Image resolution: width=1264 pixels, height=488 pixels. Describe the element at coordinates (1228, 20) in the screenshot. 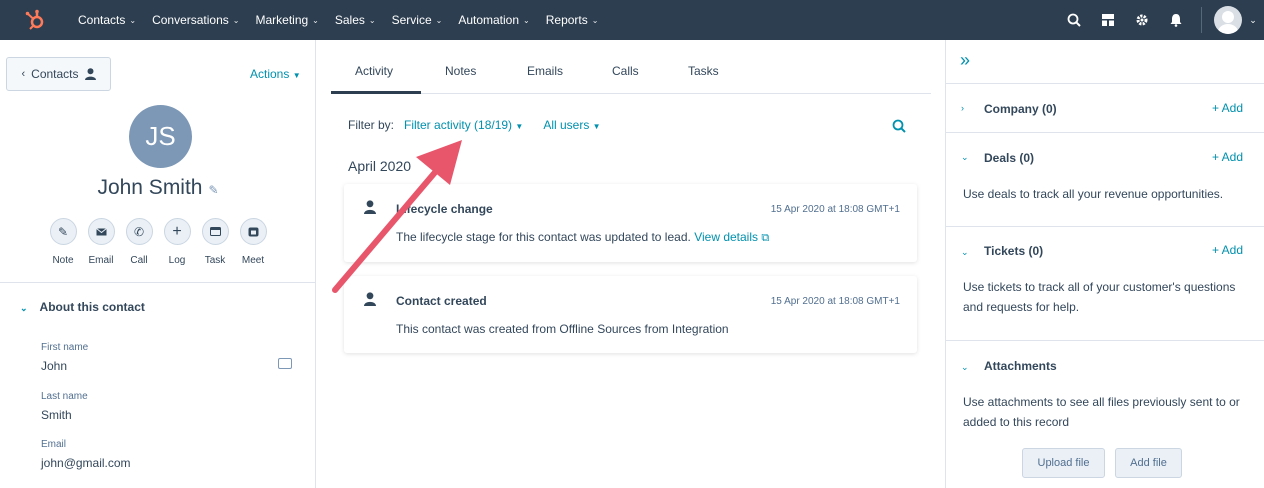

I see `user-avatar` at that location.